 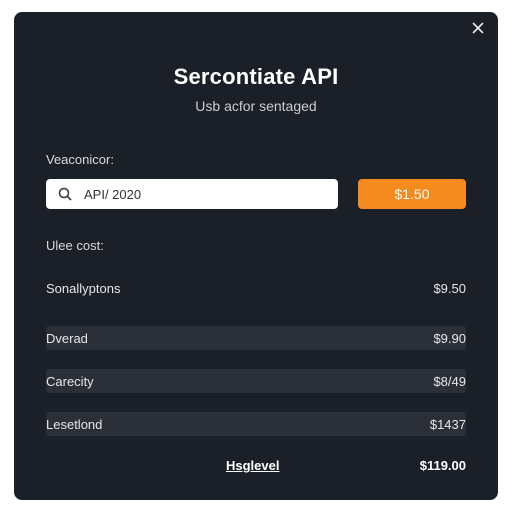 I want to click on total-label-link: Hsglevel, so click(x=252, y=465).